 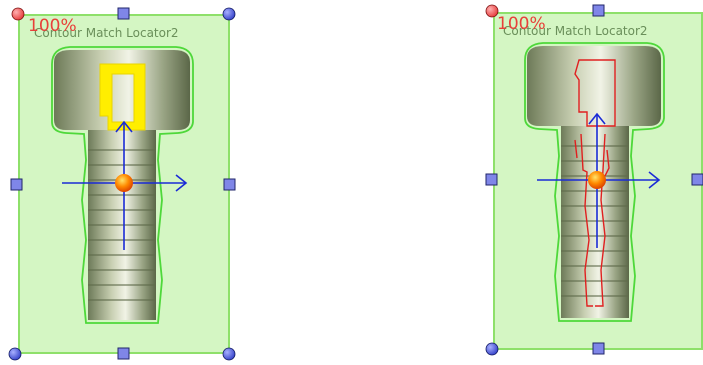 I want to click on corner-handle-tl, so click(x=18, y=14).